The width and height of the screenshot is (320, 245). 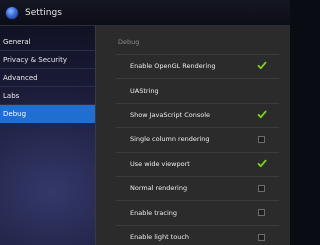 I want to click on setting-row-use-wide-viewport: Use wide viewport, so click(x=193, y=163).